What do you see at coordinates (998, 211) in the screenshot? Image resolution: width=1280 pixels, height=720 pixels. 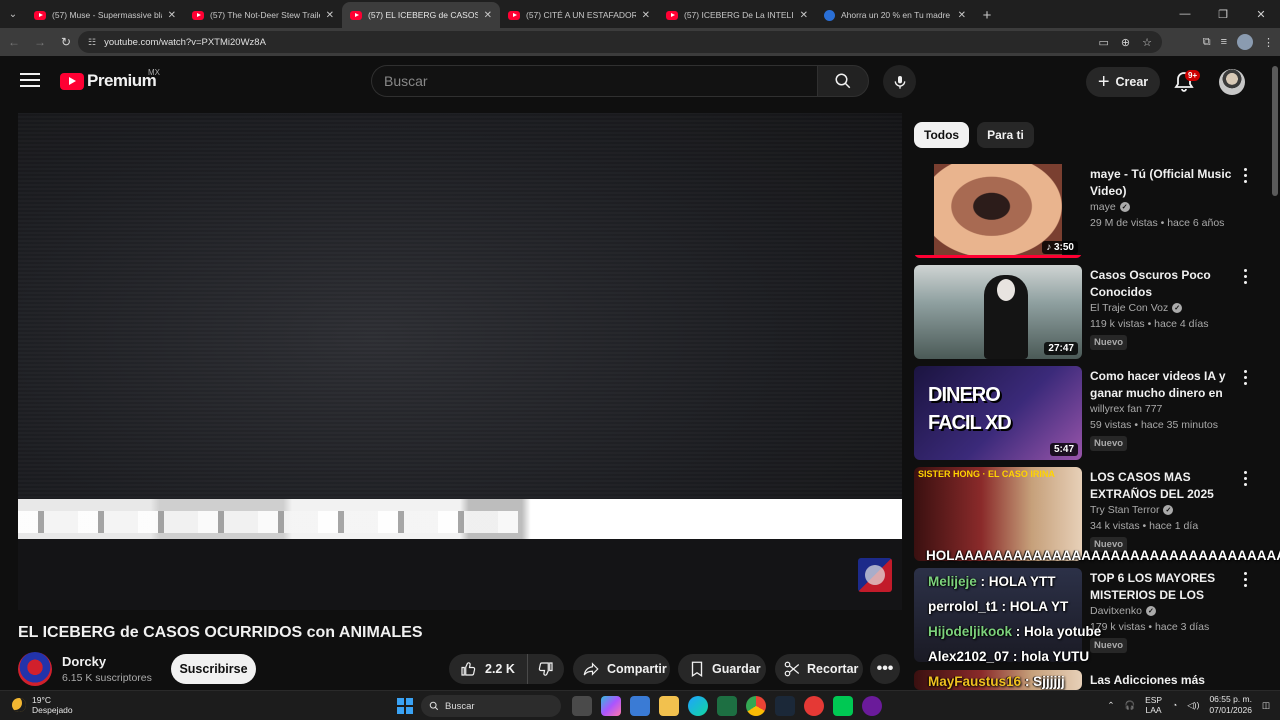 I see `video-thumbnail: ♪ 3:50` at bounding box center [998, 211].